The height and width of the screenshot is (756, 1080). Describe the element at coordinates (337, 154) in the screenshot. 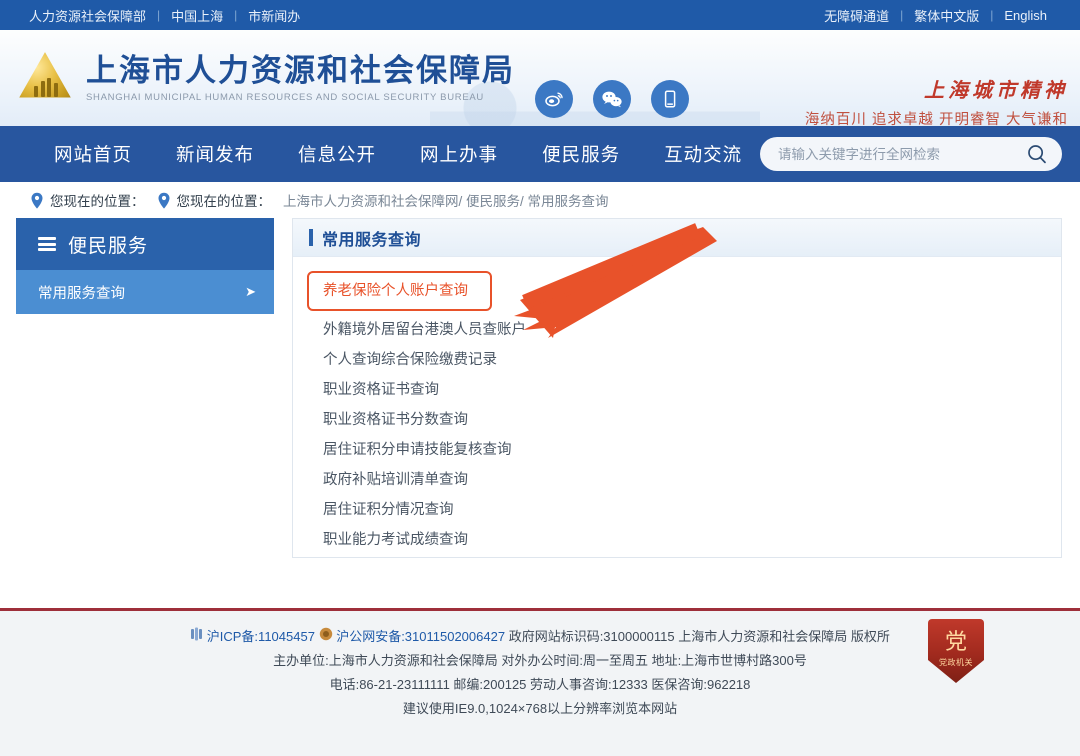

I see `nav-item-disclosure: 信息公开` at that location.